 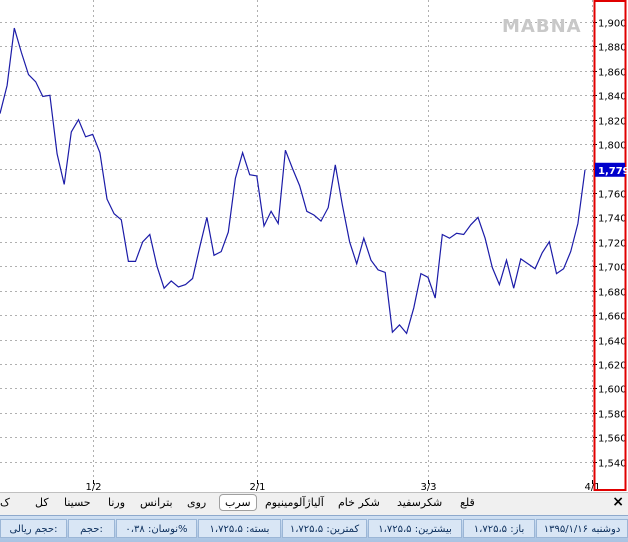 I want to click on y-tick-label: 1,720, so click(x=612, y=244).